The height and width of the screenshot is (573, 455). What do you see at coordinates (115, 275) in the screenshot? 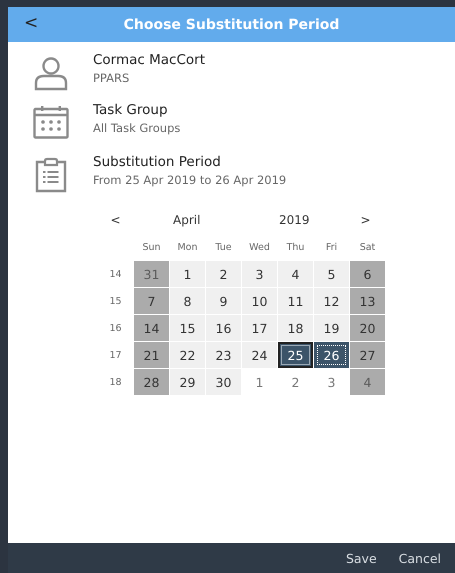
I see `week-number: 14` at bounding box center [115, 275].